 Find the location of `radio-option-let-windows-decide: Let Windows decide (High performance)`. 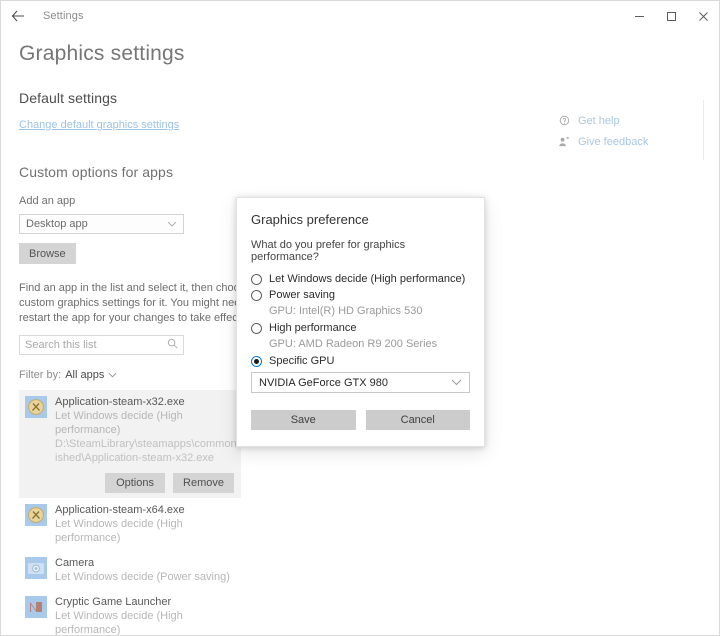

radio-option-let-windows-decide: Let Windows decide (High performance) is located at coordinates (360, 279).